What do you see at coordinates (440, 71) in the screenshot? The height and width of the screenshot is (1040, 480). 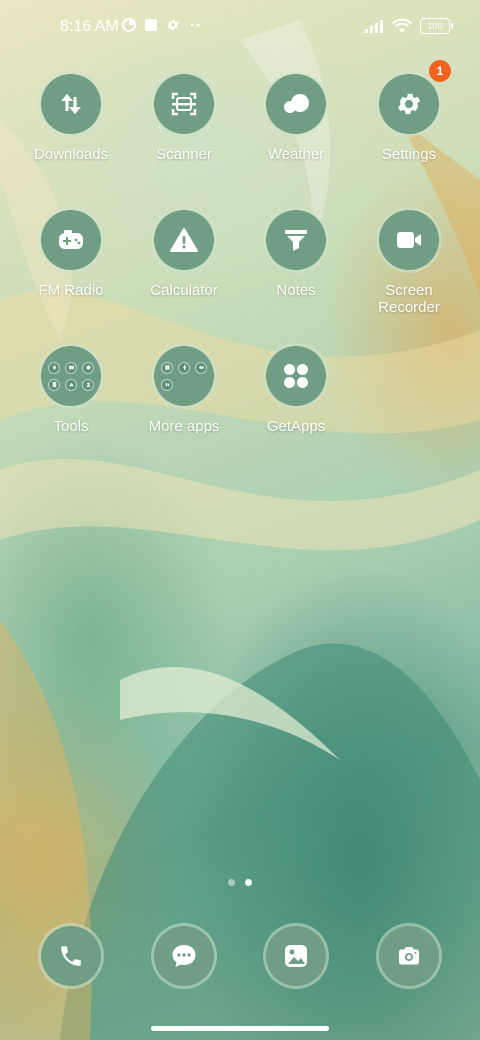 I see `notification-badge: 1` at bounding box center [440, 71].